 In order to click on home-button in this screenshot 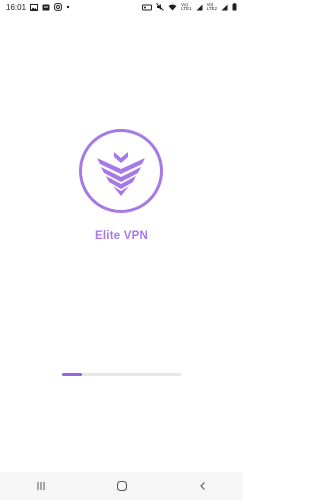, I will do `click(122, 486)`.